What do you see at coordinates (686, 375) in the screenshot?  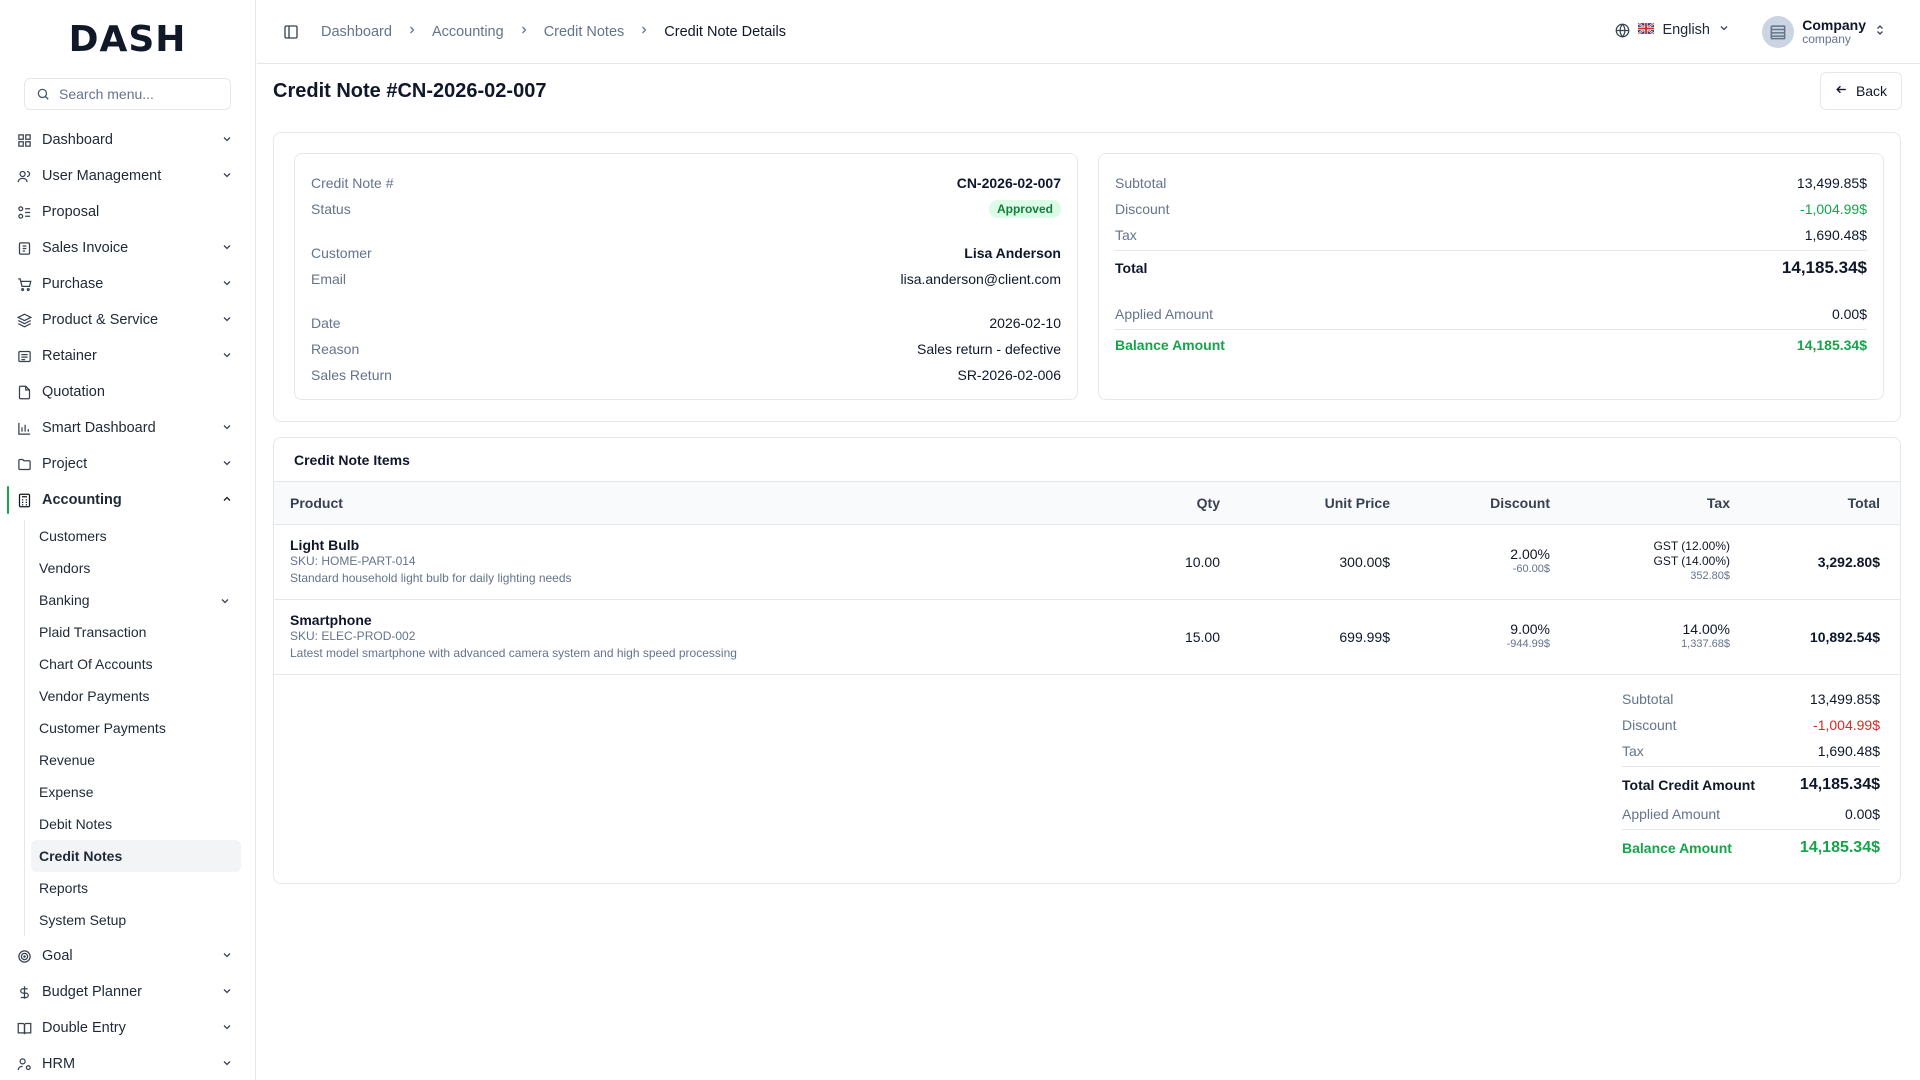 I see `detail-row: Sales Return SR-2026-02-006` at bounding box center [686, 375].